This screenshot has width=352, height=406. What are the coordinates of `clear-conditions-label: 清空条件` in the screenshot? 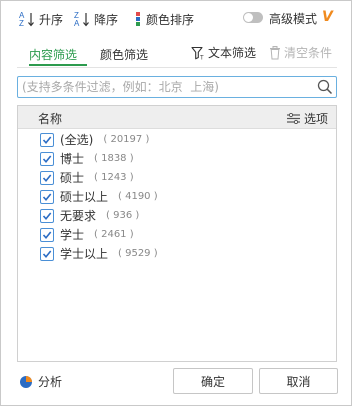 It's located at (308, 53).